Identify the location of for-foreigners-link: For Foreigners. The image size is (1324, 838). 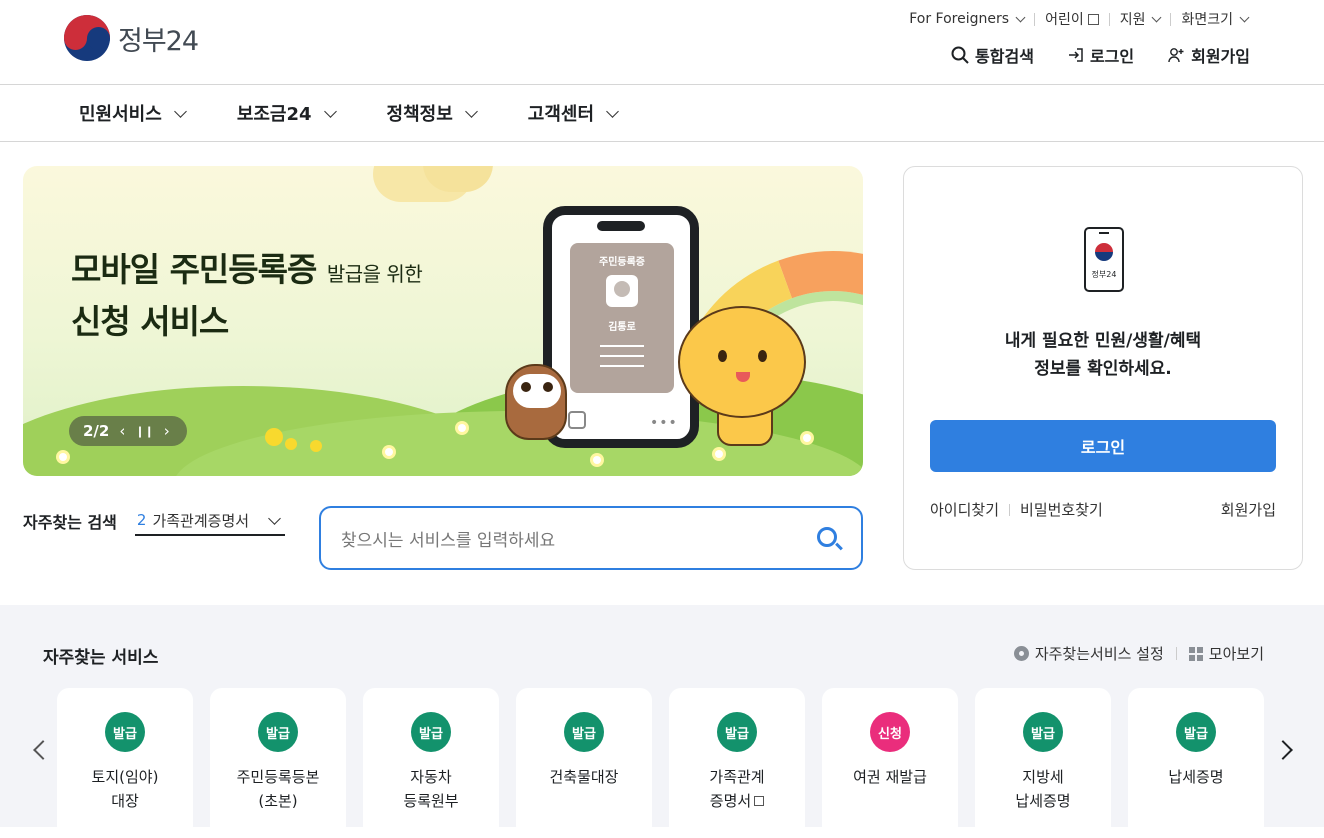
(966, 19).